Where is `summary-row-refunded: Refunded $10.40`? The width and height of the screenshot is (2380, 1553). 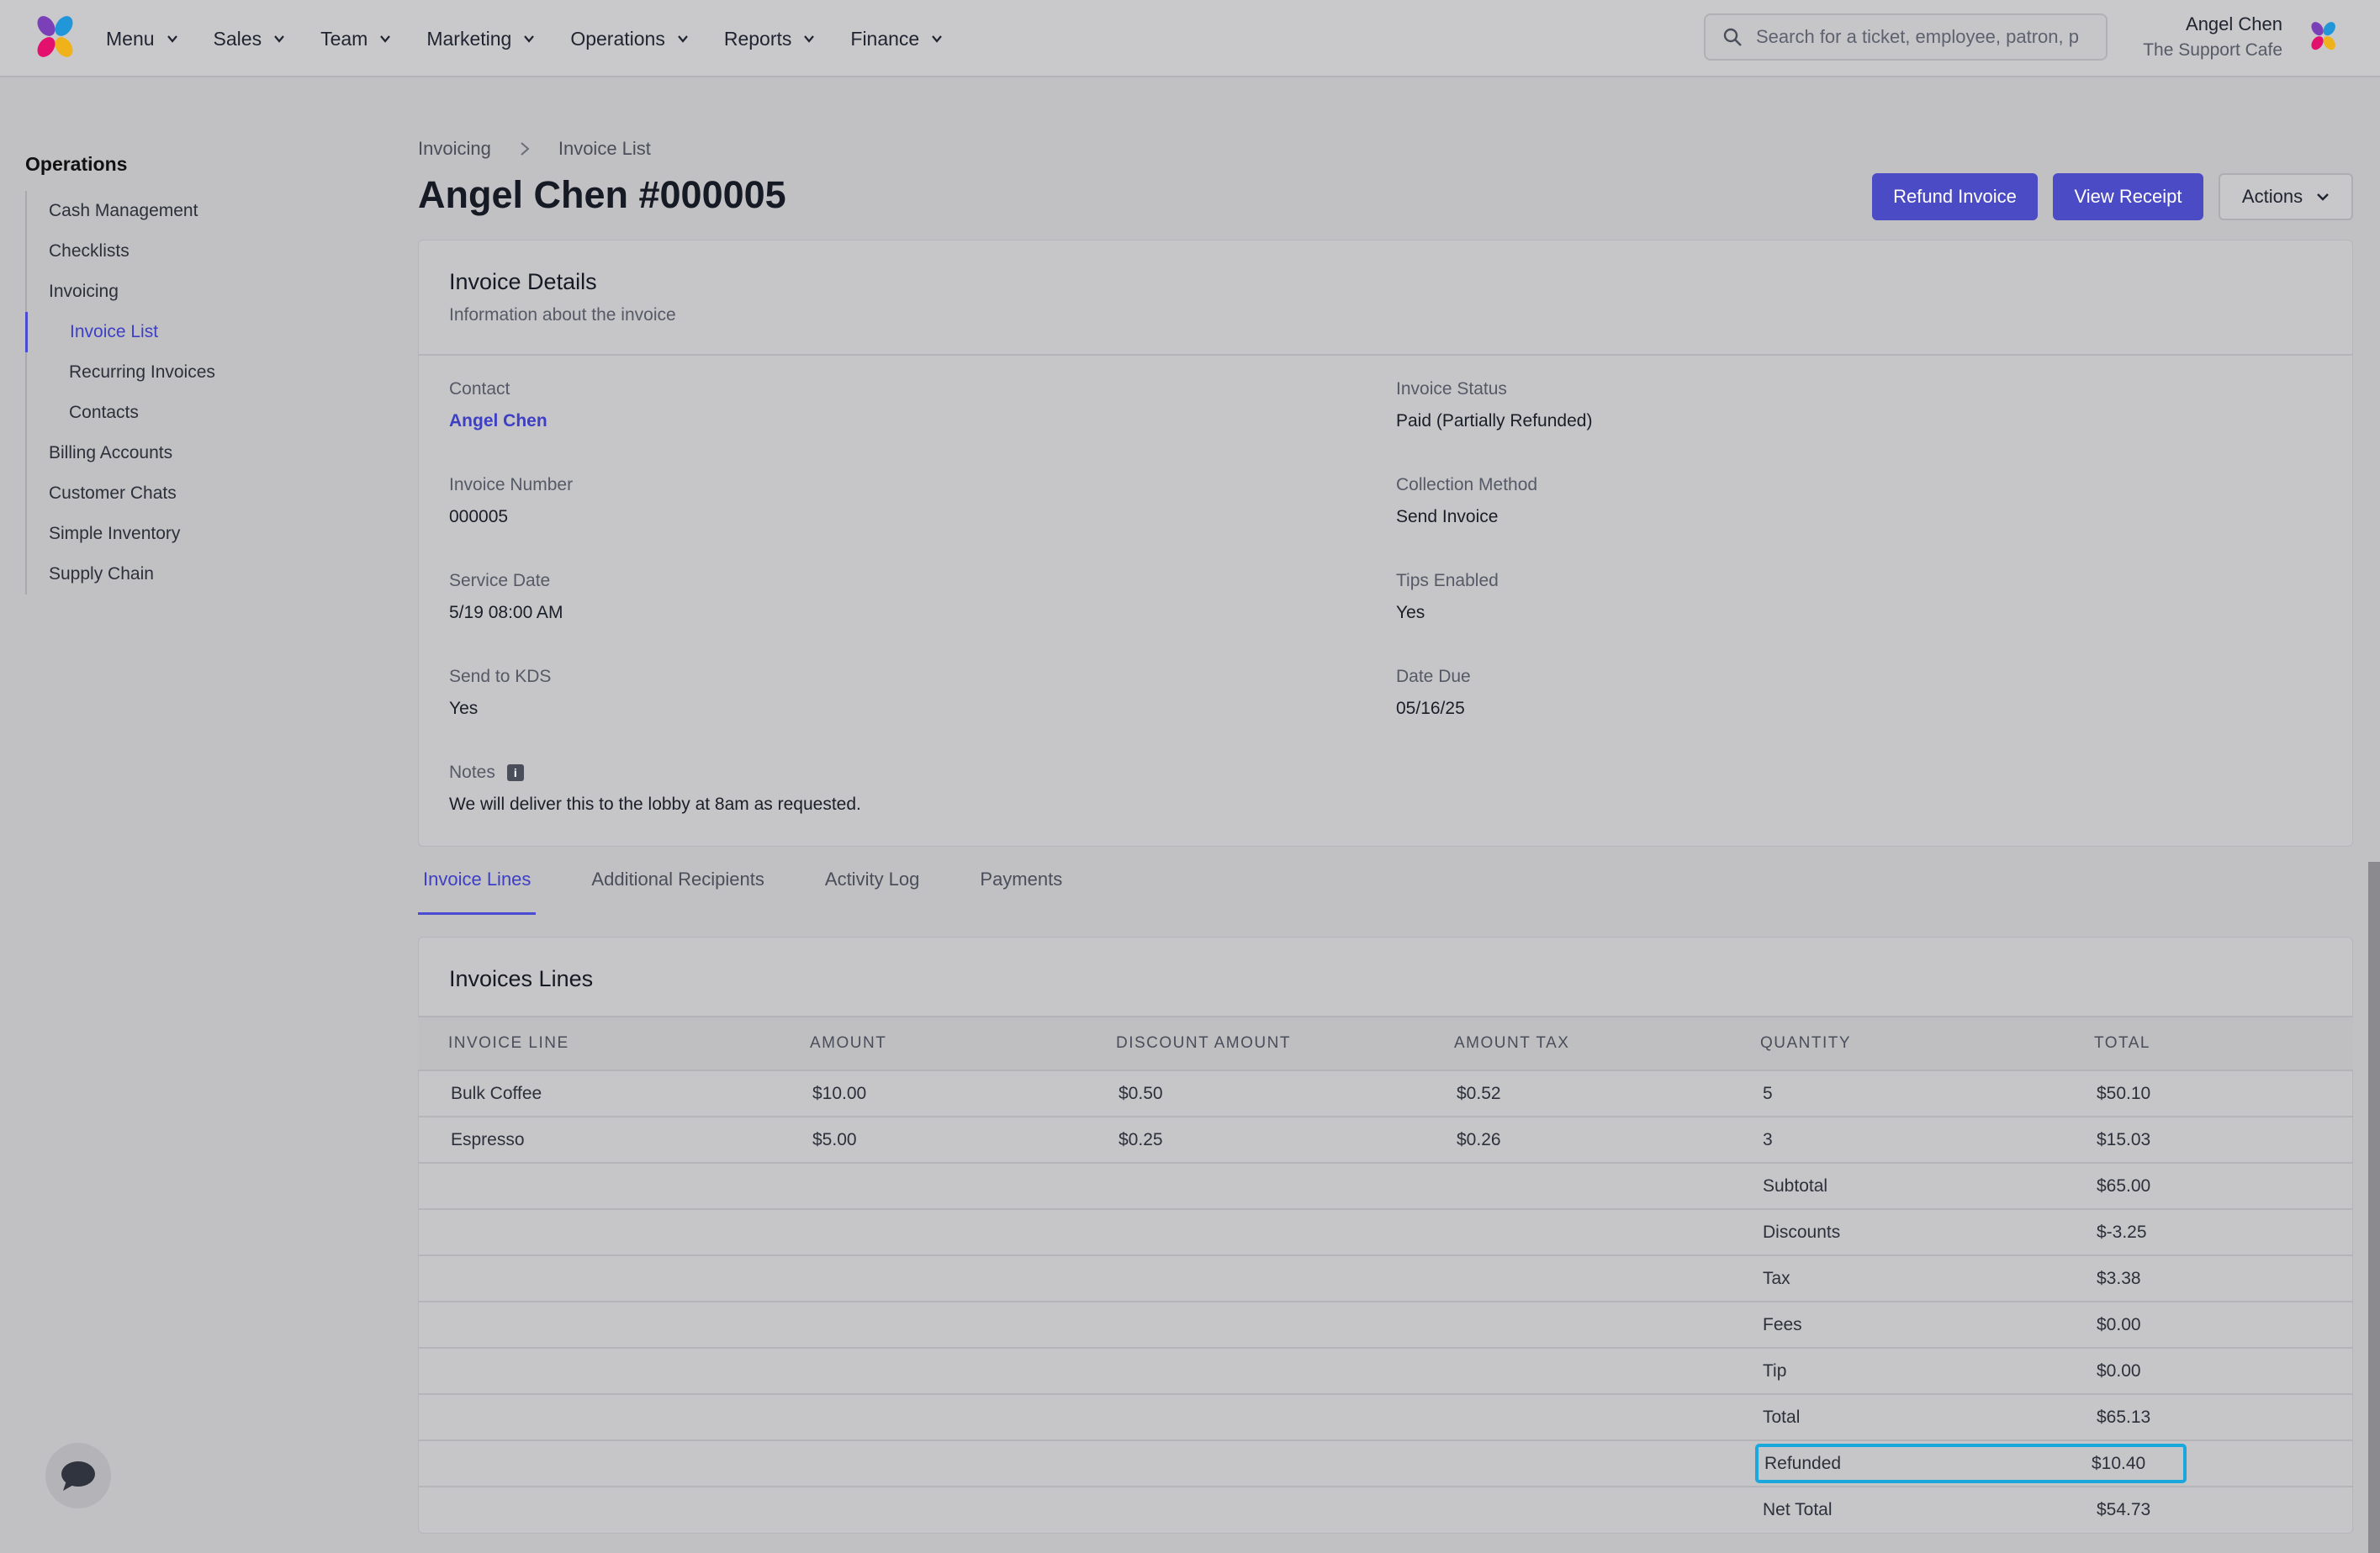
summary-row-refunded: Refunded $10.40 is located at coordinates (1385, 1463).